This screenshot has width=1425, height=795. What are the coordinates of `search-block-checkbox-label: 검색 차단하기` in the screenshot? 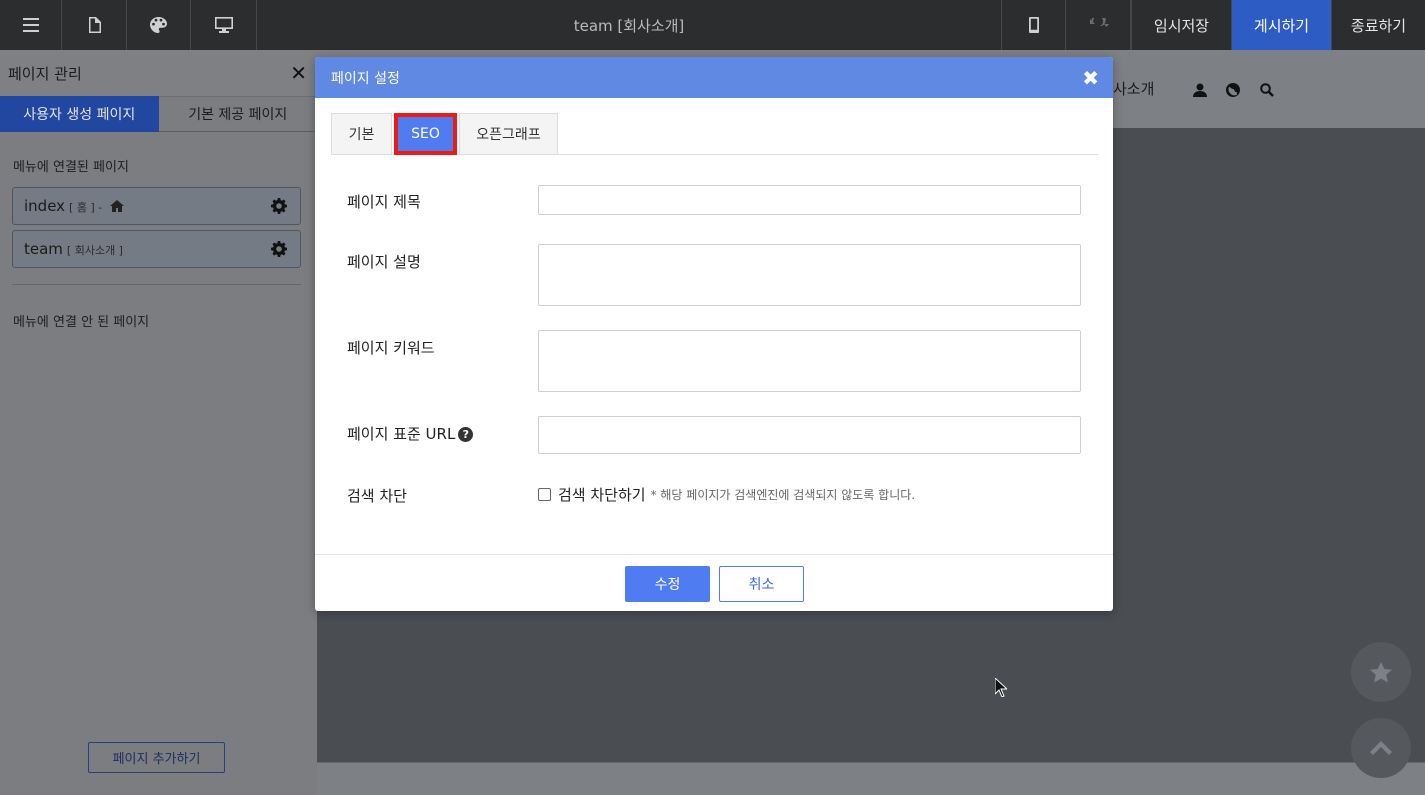 It's located at (602, 494).